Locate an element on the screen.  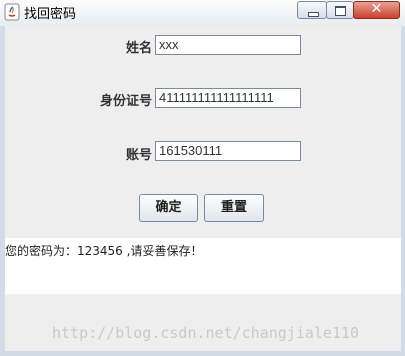
watermark: http://blog.csdn.net/changjiale110 is located at coordinates (206, 333).